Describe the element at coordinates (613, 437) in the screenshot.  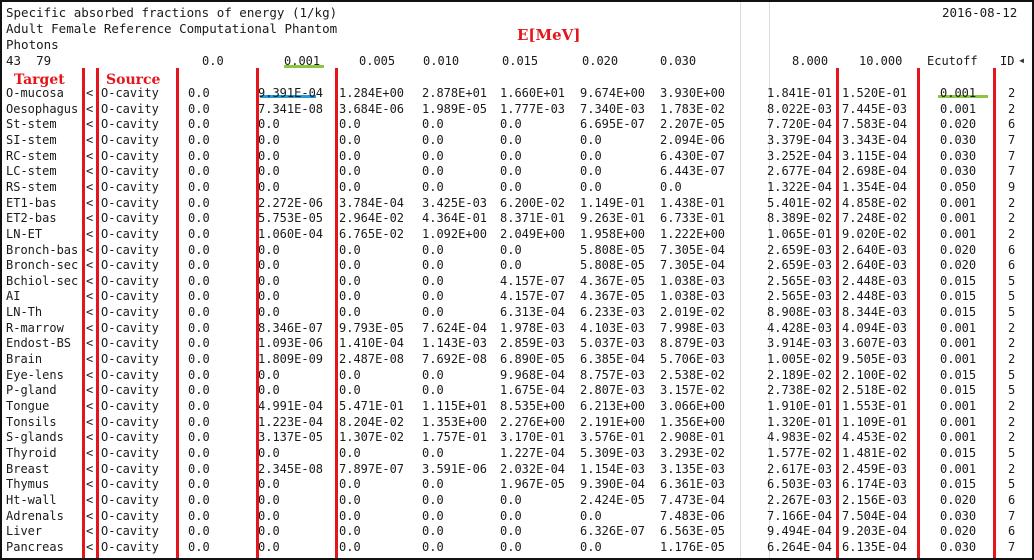
I see `value-cell: 3.576E-01` at that location.